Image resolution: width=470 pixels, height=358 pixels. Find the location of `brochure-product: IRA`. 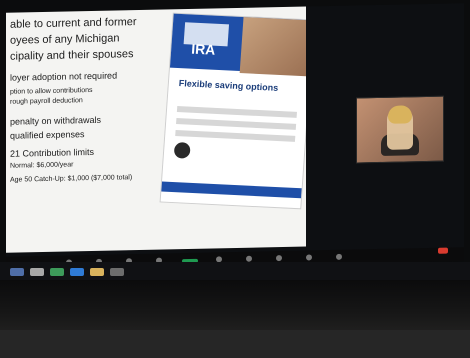

brochure-product: IRA is located at coordinates (203, 49).